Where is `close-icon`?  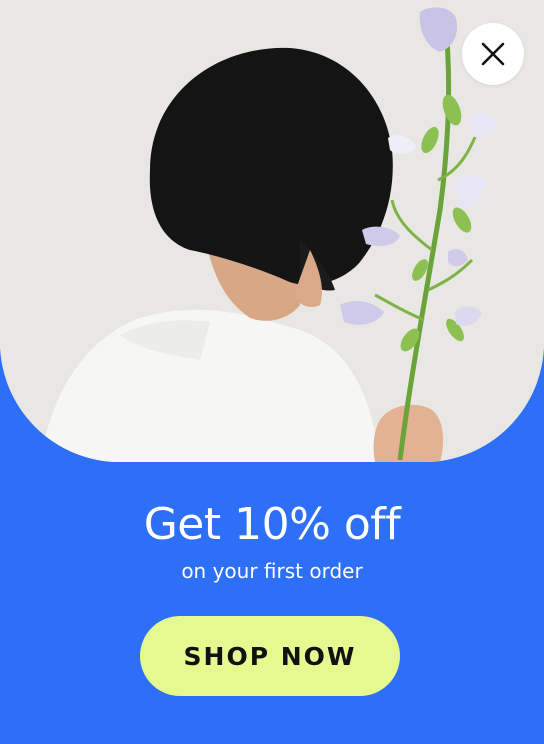
close-icon is located at coordinates (493, 54).